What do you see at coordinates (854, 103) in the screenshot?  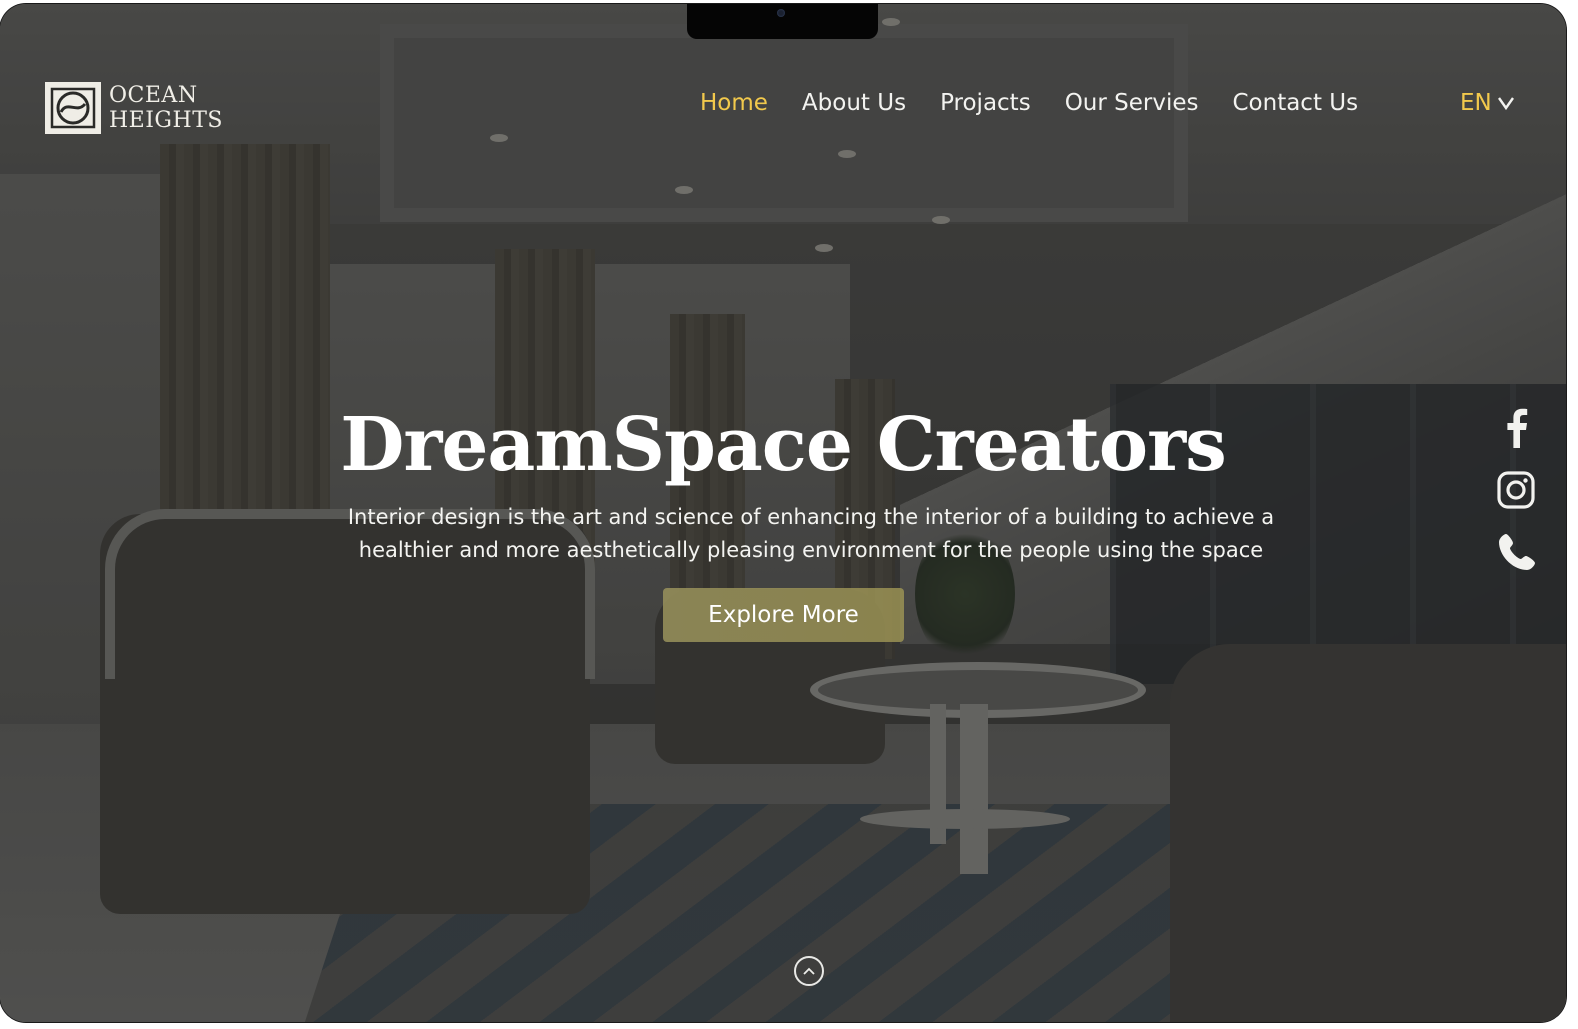 I see `nav-about-us: About Us` at bounding box center [854, 103].